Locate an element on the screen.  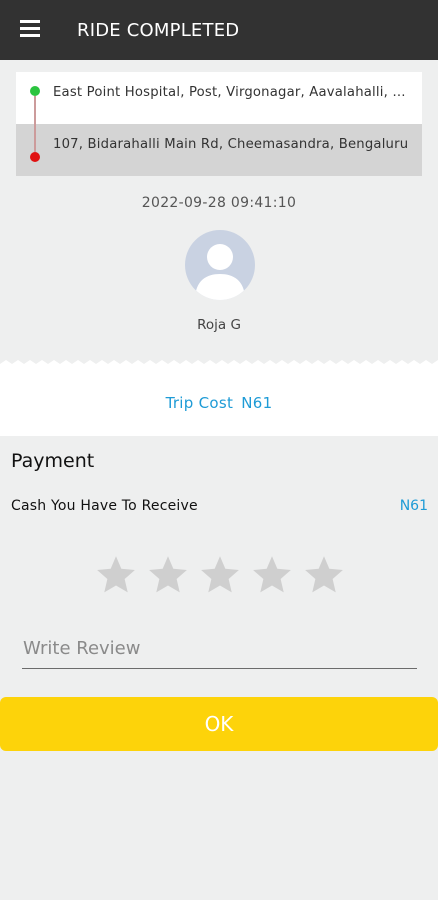
driver-name: Roja G is located at coordinates (219, 325).